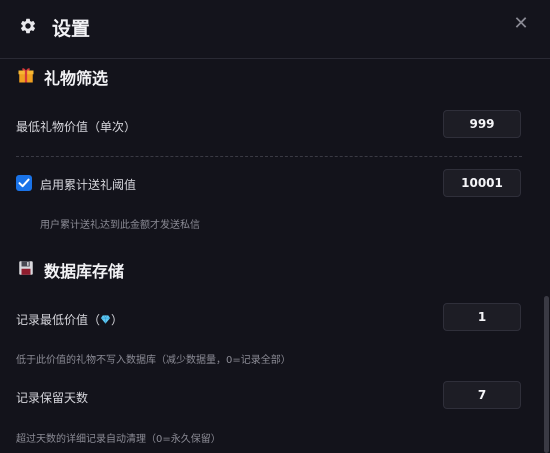  Describe the element at coordinates (120, 225) in the screenshot. I see `cumulative-threshold-hint: 用户累计送礼达到此金额才发送私信` at that location.